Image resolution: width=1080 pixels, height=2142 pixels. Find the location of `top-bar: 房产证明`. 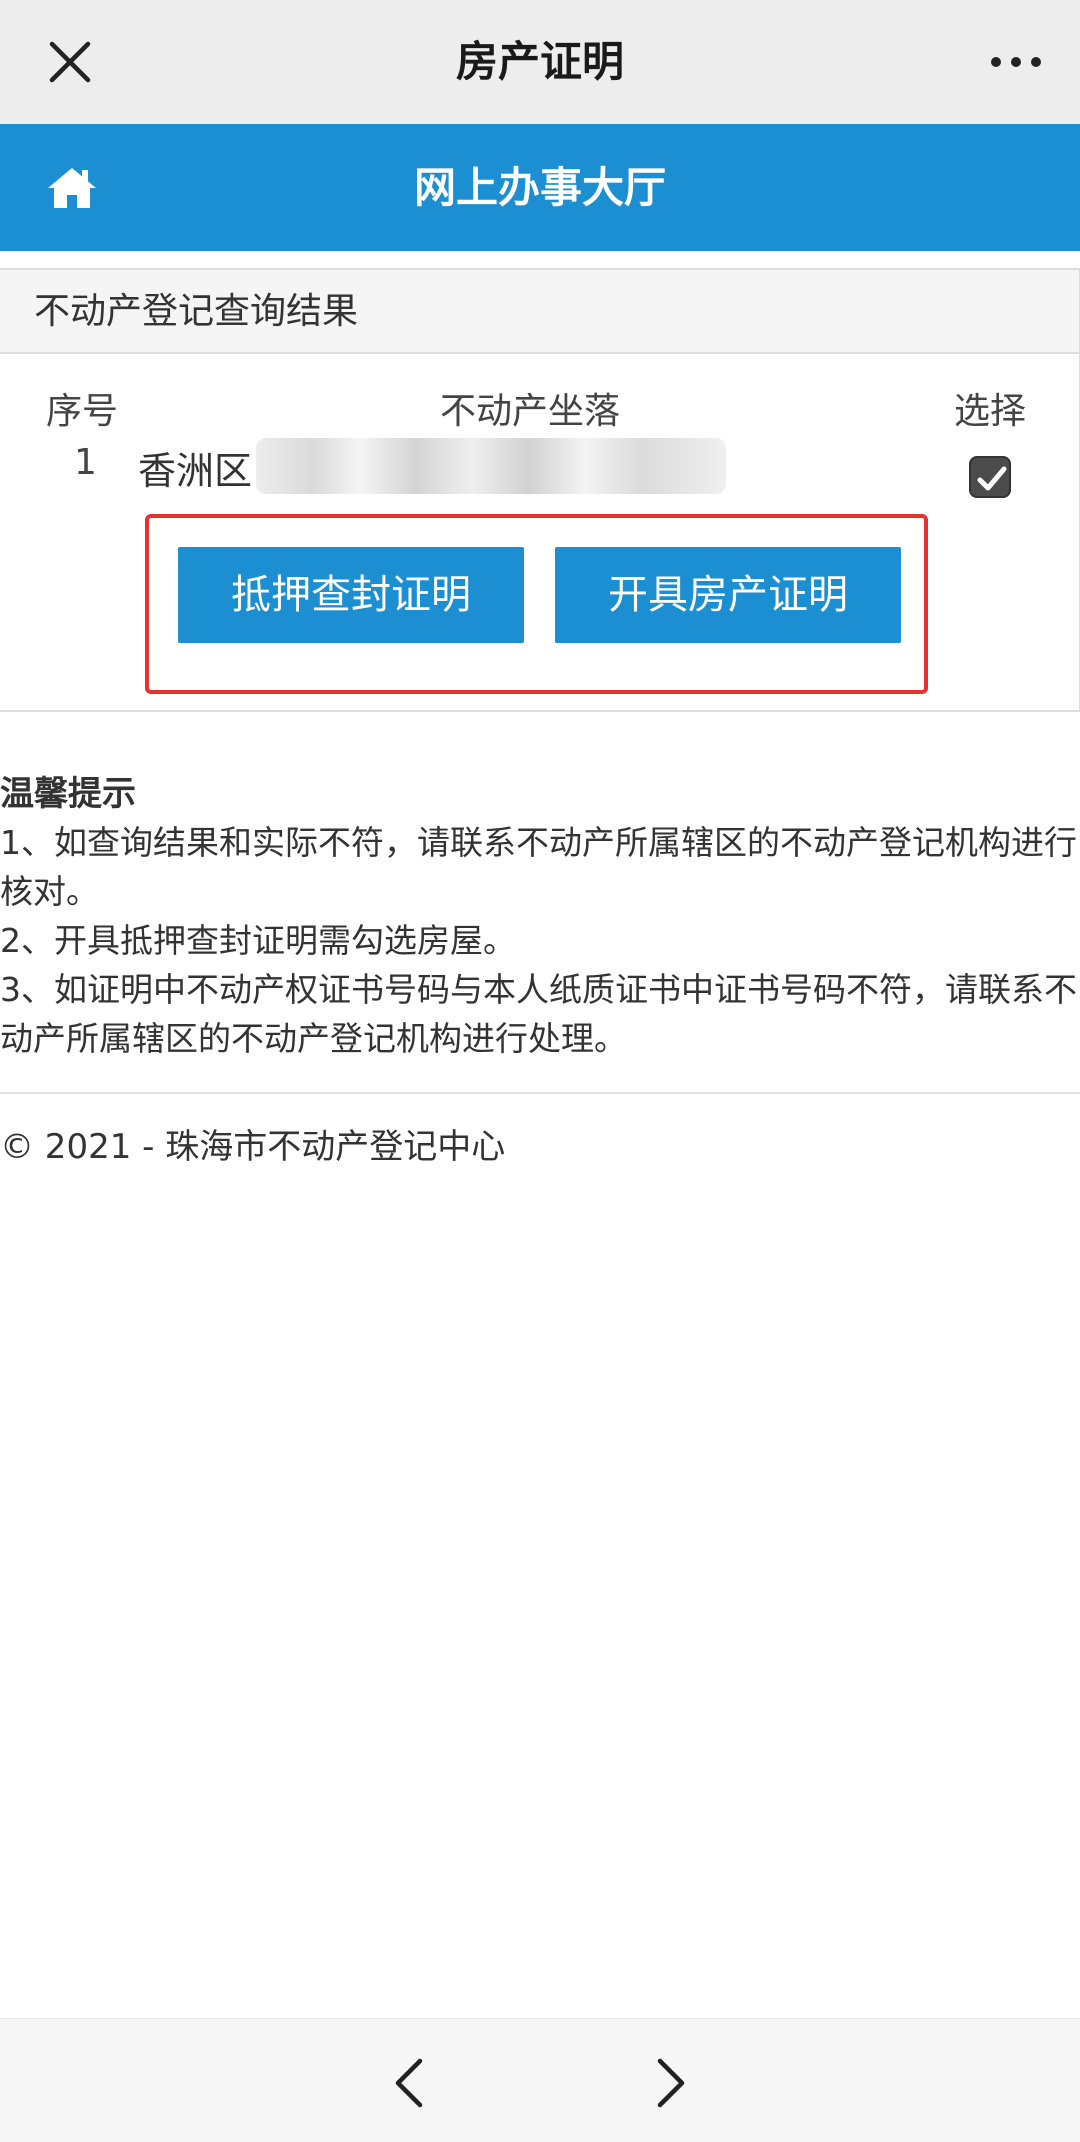

top-bar: 房产证明 is located at coordinates (540, 62).